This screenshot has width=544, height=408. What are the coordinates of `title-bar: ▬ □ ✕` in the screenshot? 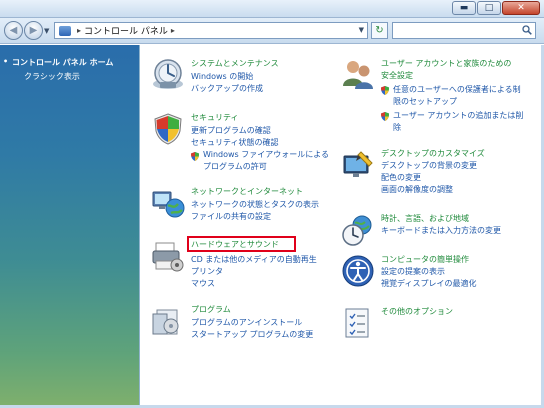 It's located at (272, 9).